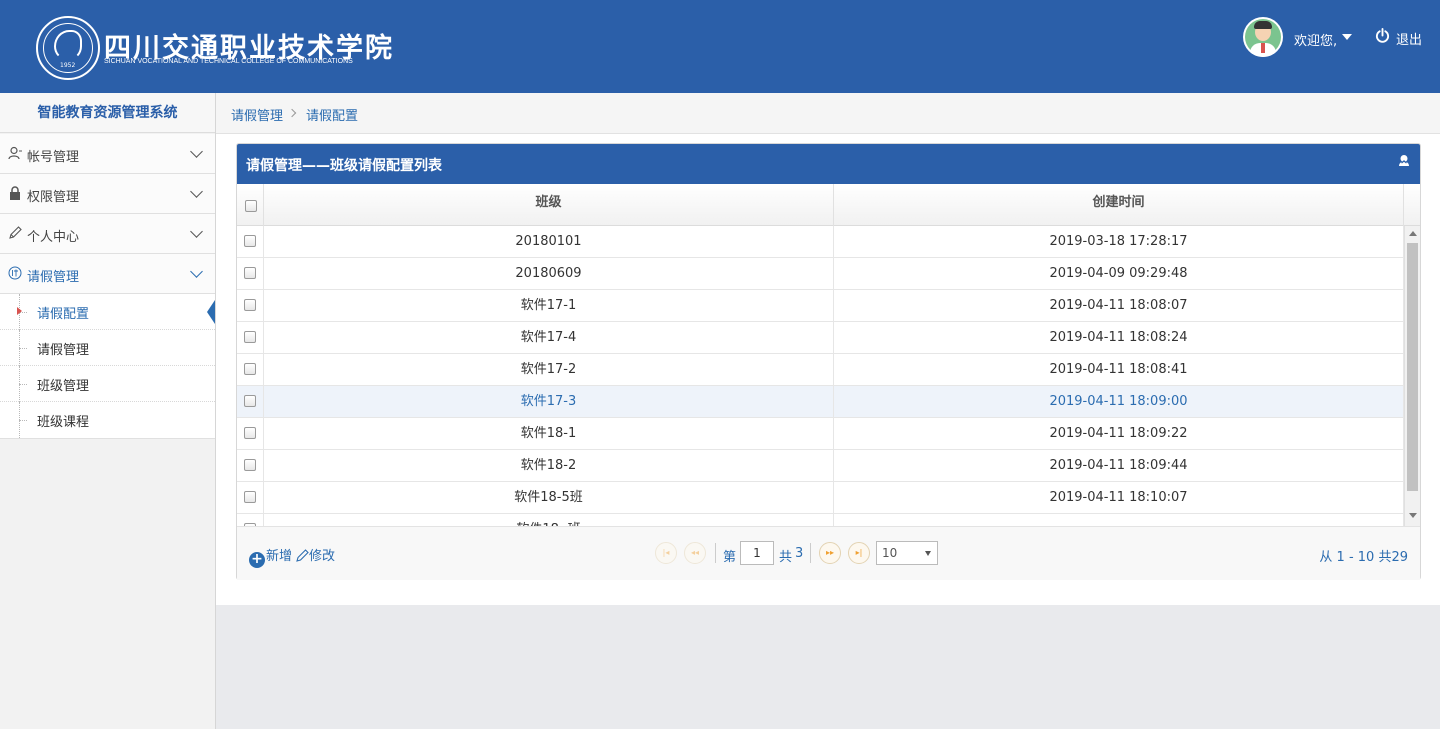  I want to click on cell-class: 软件17-2, so click(549, 370).